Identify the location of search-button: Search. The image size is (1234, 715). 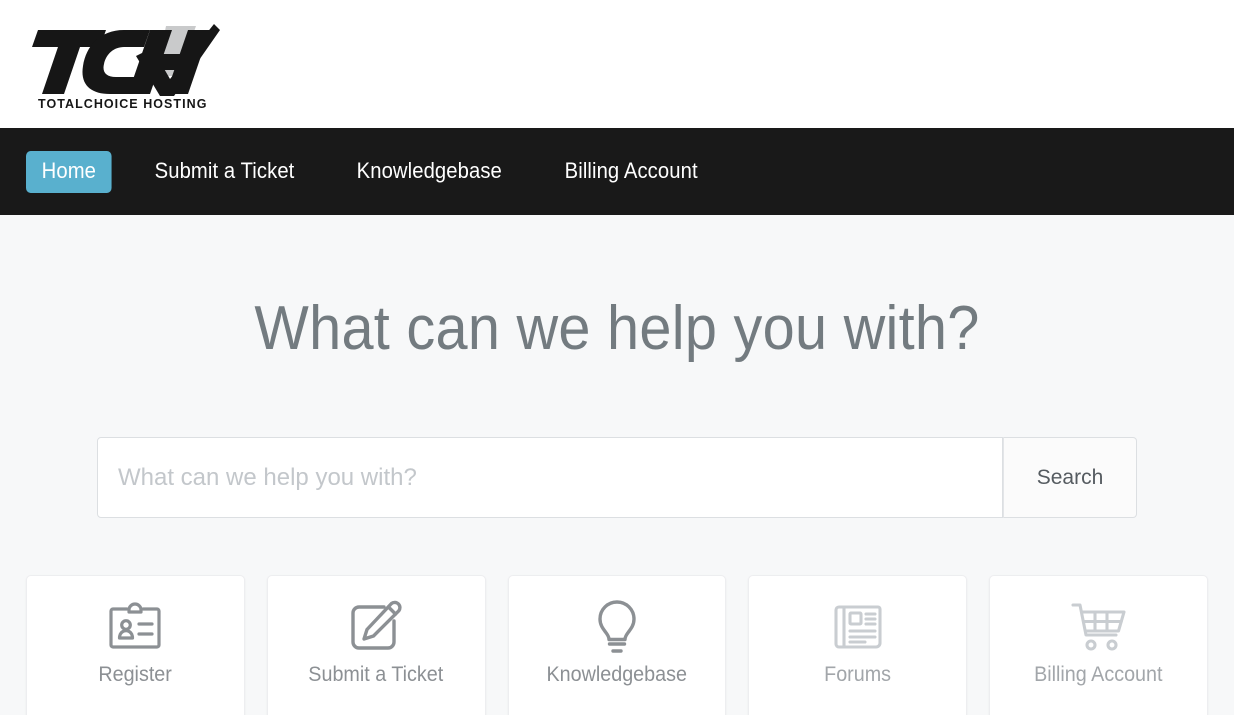
(1070, 477).